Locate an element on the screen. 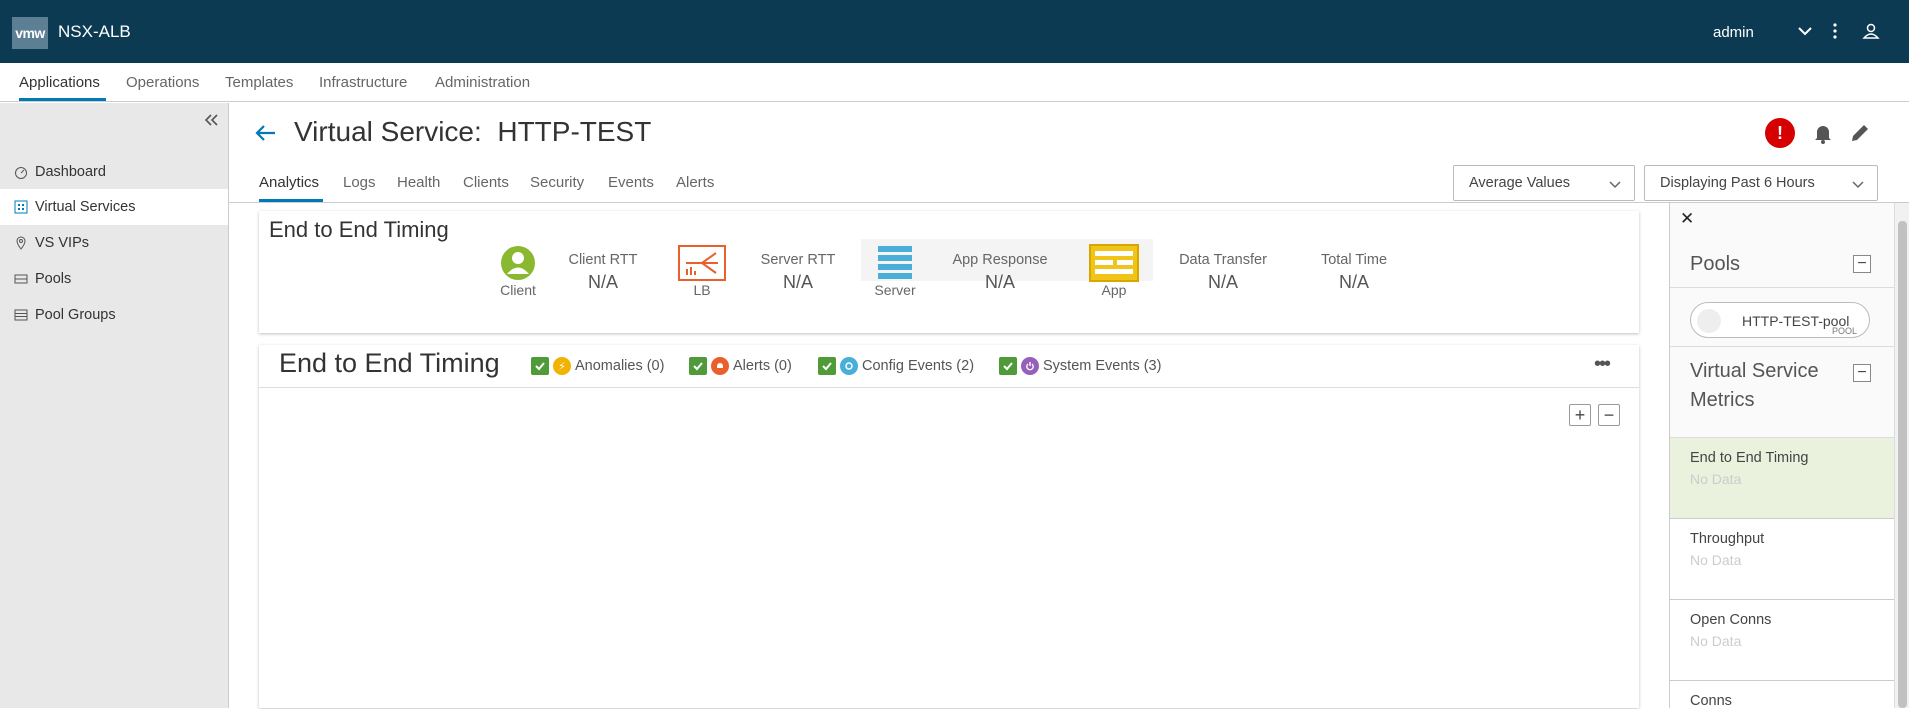 Image resolution: width=1909 pixels, height=709 pixels. tab-health: Health is located at coordinates (418, 182).